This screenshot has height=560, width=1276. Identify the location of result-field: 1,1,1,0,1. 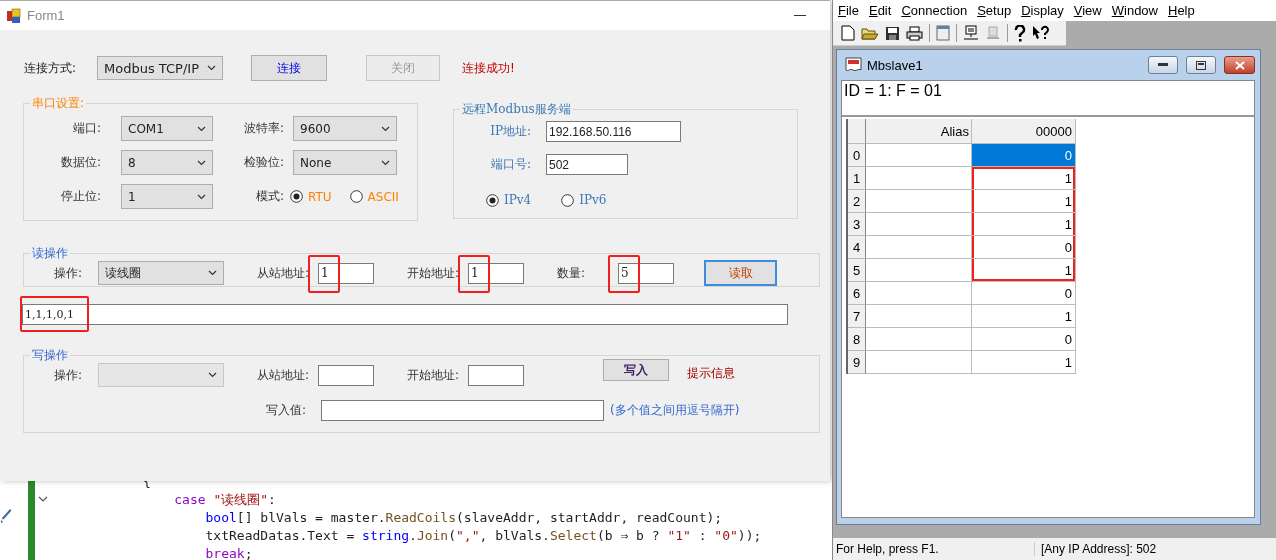
(405, 314).